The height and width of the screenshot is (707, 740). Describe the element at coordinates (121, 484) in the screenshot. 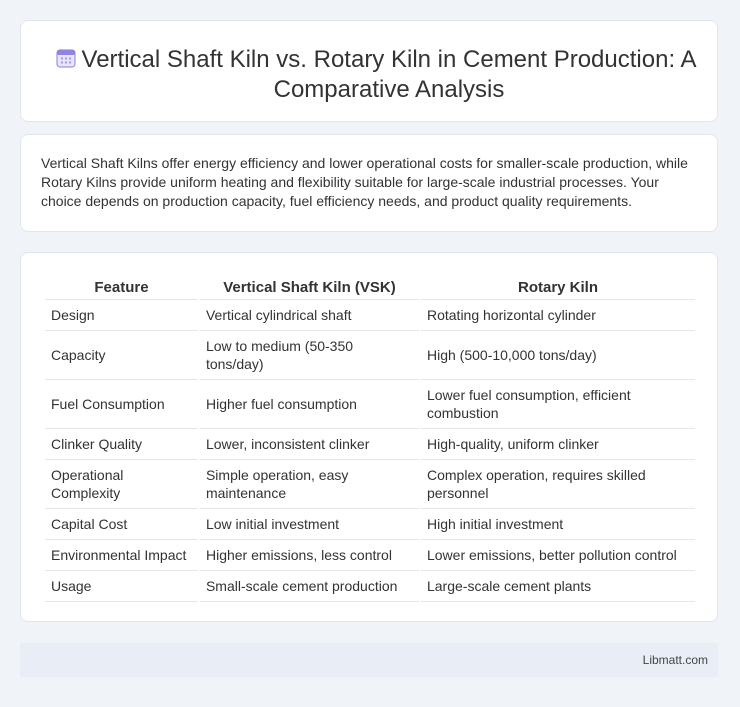

I see `cell-feature: Operational Complexity` at that location.